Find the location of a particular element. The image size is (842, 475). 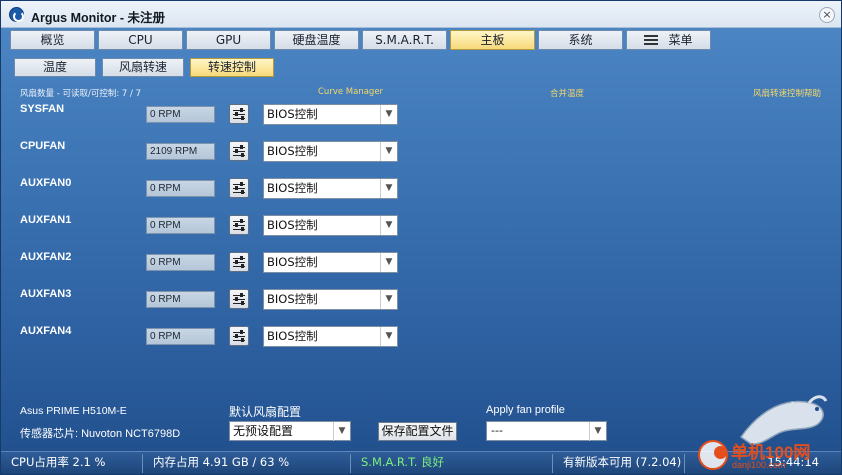

default-fan-profile-value: 无预设配置 is located at coordinates (263, 431).